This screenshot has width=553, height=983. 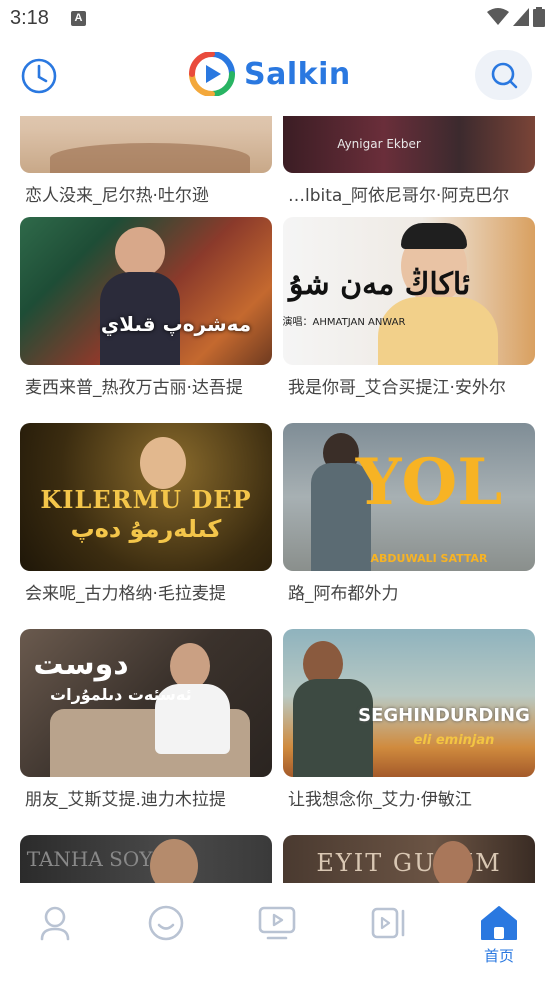 I want to click on video-overlay-subtext: ABDUWALI SATTAR, so click(x=429, y=558).